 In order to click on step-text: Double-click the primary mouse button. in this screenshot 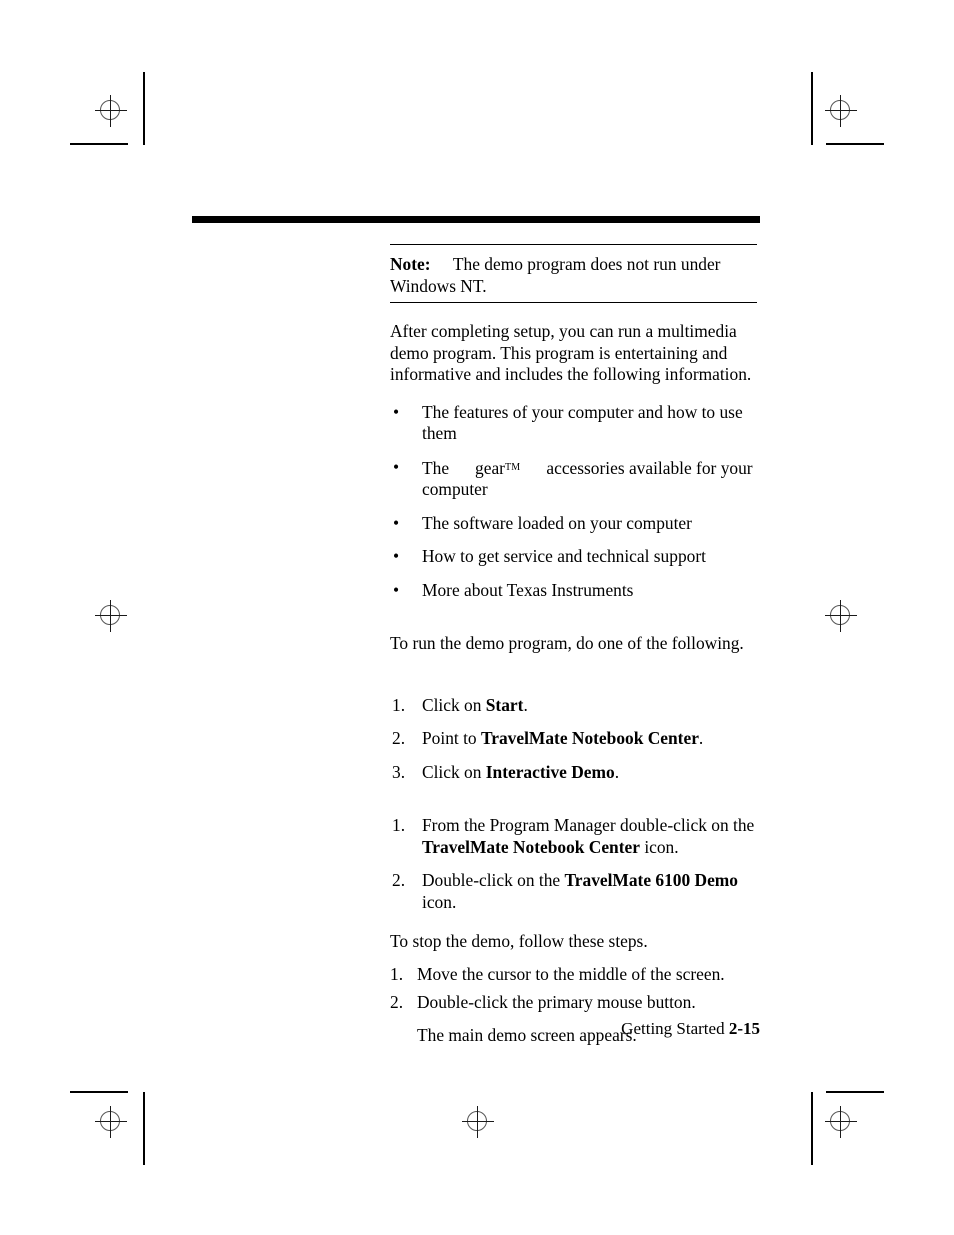, I will do `click(556, 1002)`.